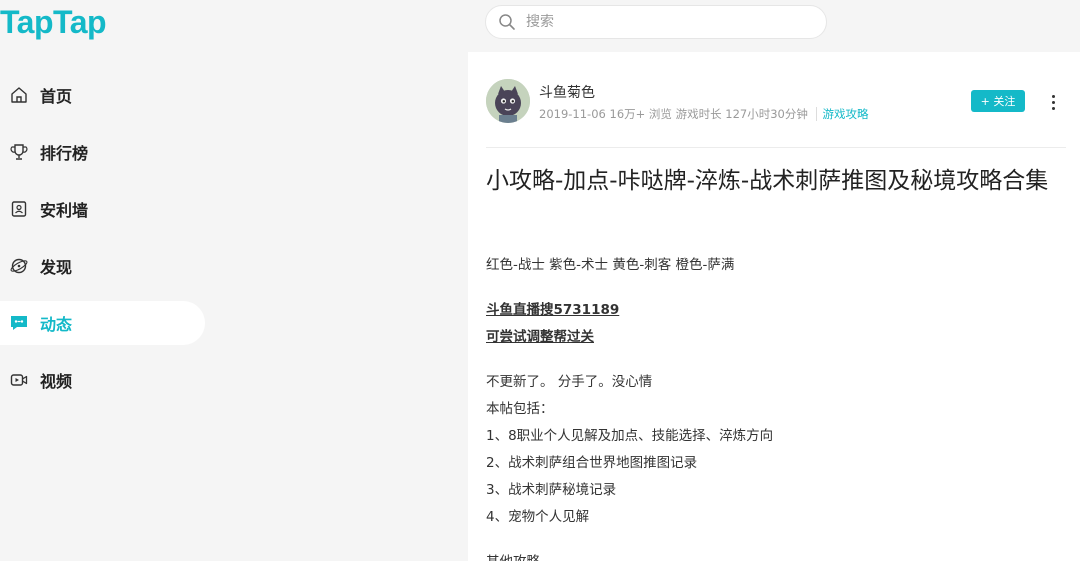 This screenshot has height=561, width=1080. Describe the element at coordinates (64, 153) in the screenshot. I see `sidebar-item-label: 排行榜` at that location.